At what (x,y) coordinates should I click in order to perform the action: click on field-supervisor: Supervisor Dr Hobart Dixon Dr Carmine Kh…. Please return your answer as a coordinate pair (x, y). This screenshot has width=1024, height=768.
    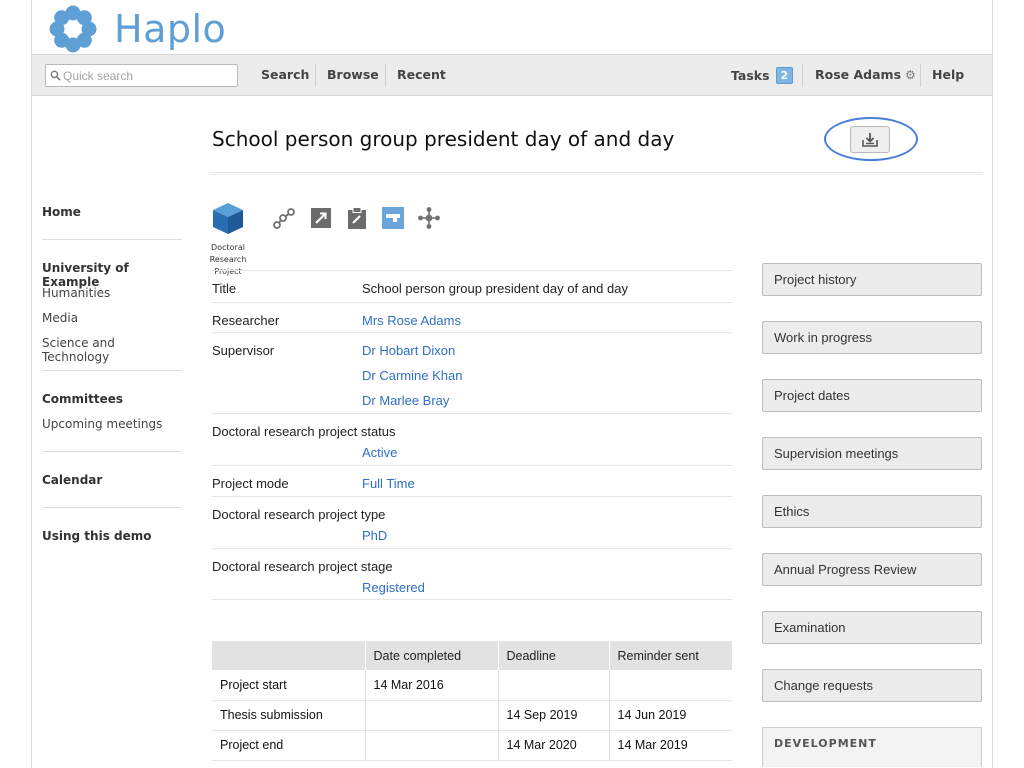
    Looking at the image, I should click on (472, 372).